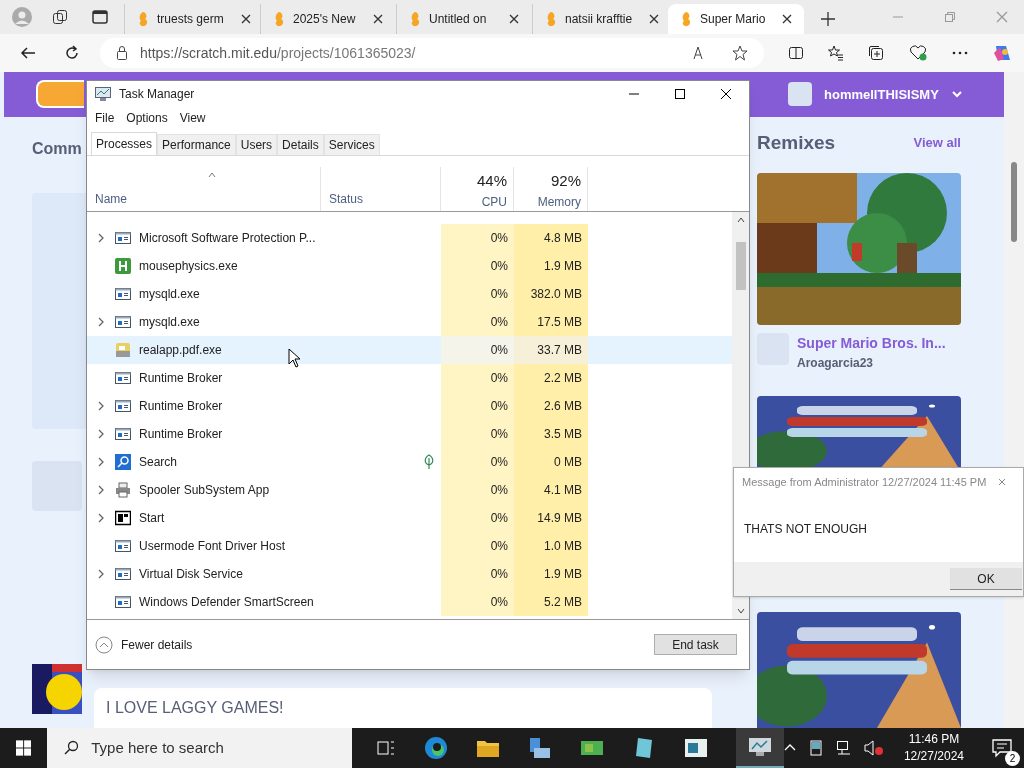 The image size is (1024, 768). Describe the element at coordinates (410, 574) in the screenshot. I see `process-row: Virtual Disk Service 0% 1.9 MB` at that location.